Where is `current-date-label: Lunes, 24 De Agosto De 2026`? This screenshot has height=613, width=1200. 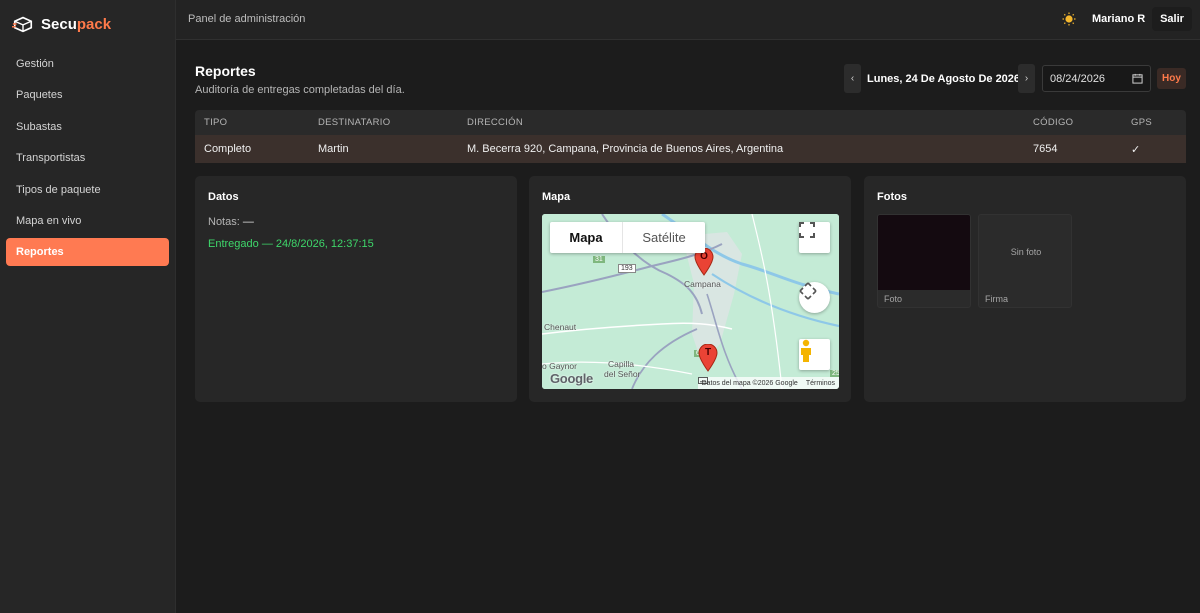 current-date-label: Lunes, 24 De Agosto De 2026 is located at coordinates (944, 79).